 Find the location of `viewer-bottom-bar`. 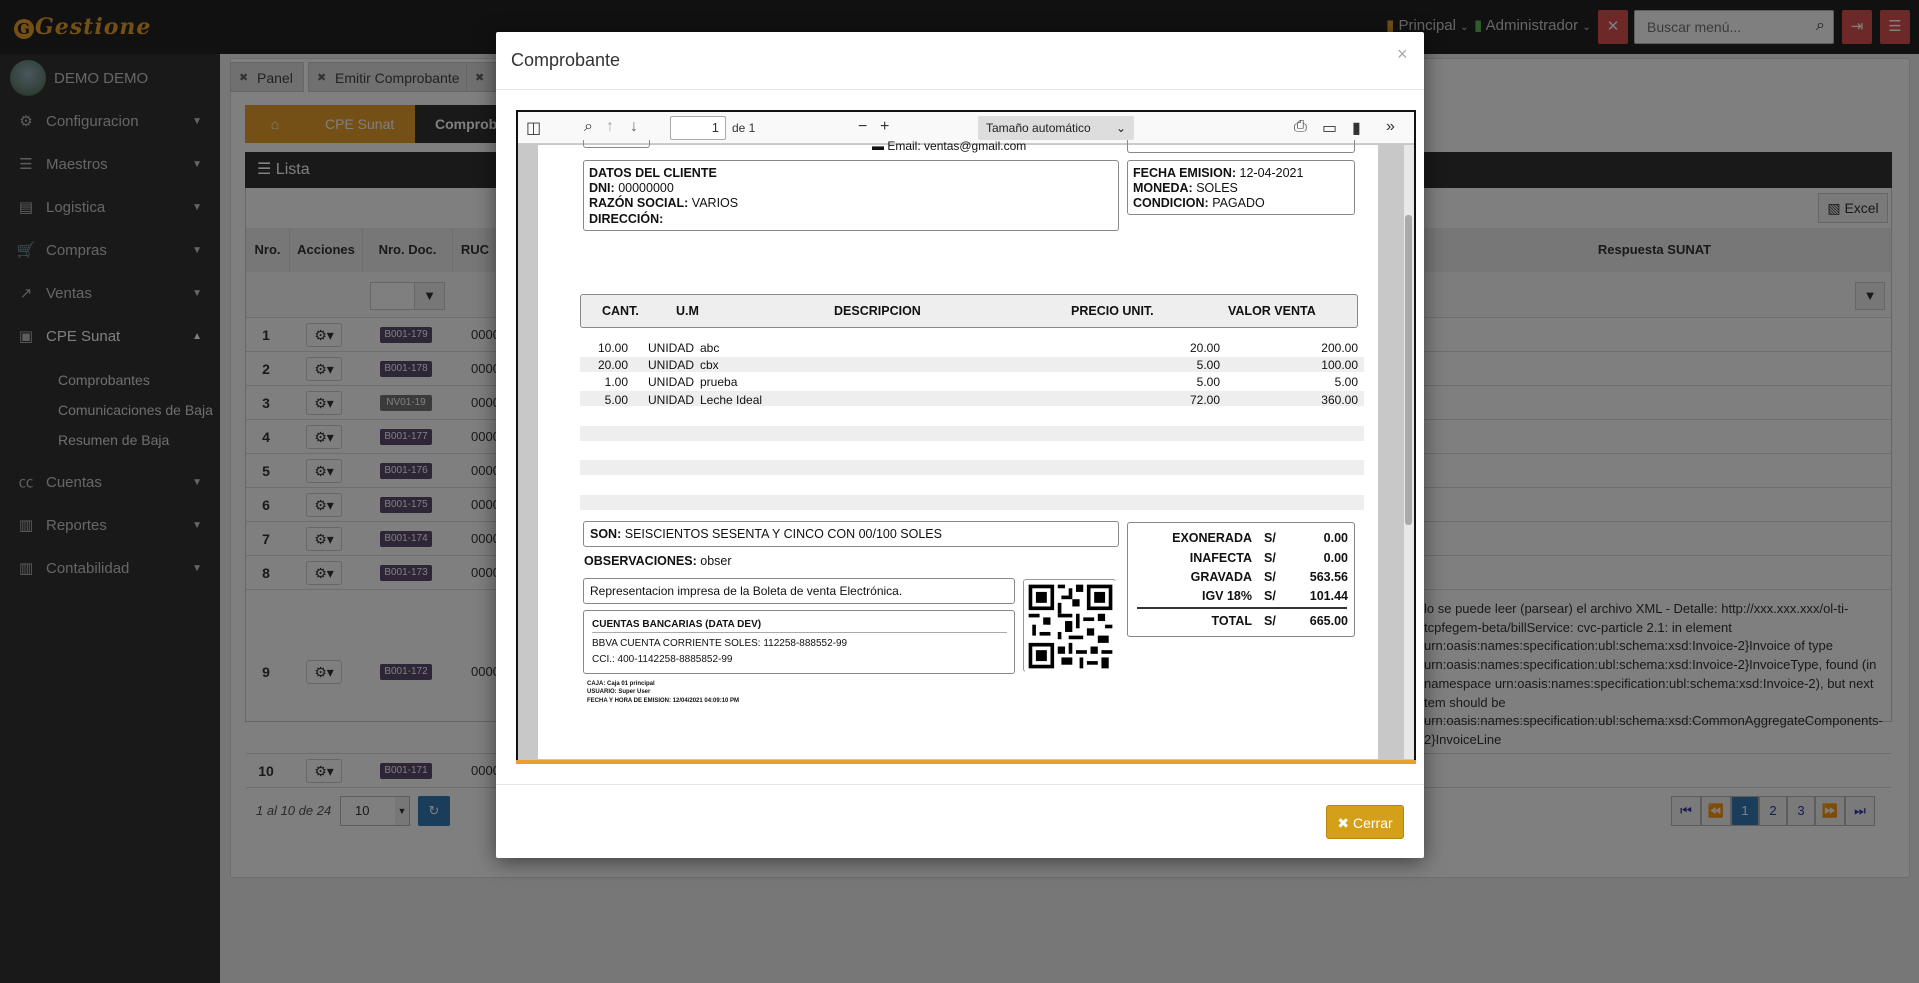

viewer-bottom-bar is located at coordinates (966, 762).